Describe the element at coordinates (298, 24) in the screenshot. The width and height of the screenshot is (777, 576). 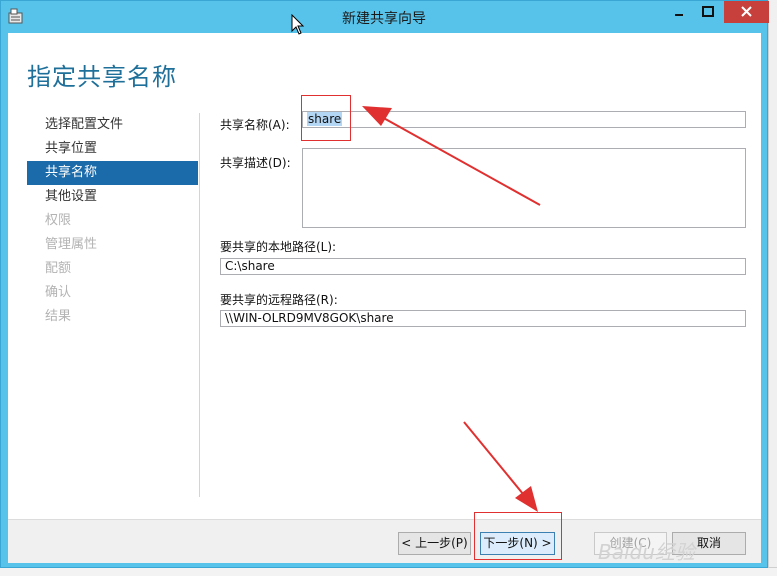
I see `mouse-cursor-icon` at that location.